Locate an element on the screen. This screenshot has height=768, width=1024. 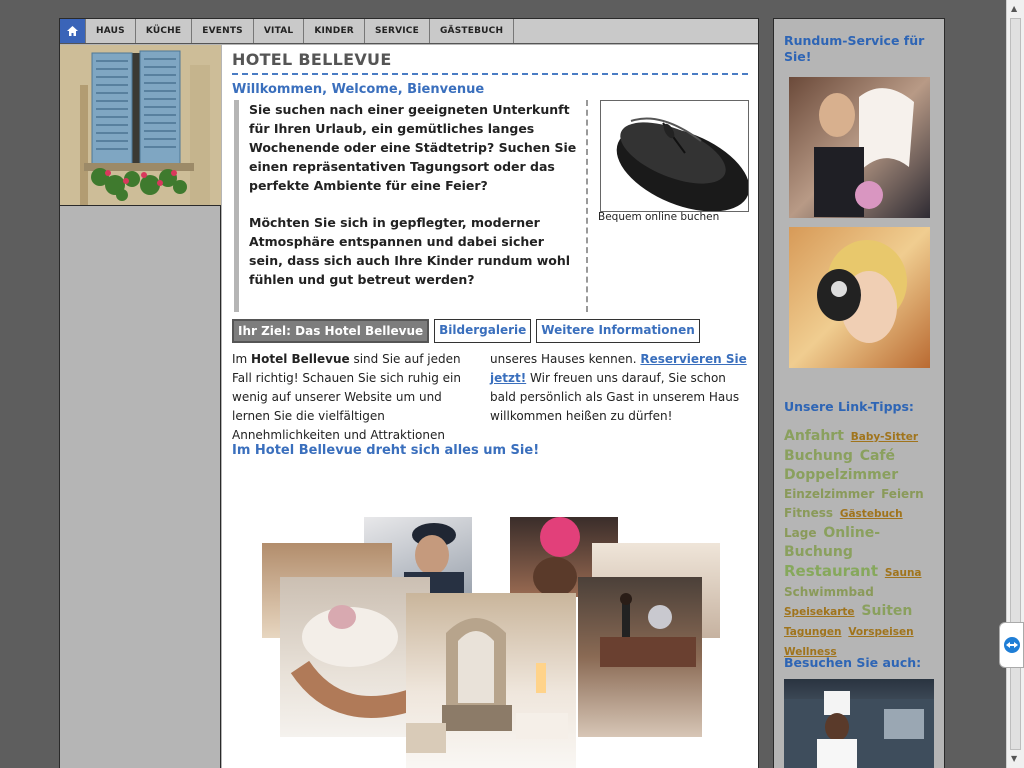
sidebar-heading-visit-also: Besuchen Sie auch: is located at coordinates (853, 662).